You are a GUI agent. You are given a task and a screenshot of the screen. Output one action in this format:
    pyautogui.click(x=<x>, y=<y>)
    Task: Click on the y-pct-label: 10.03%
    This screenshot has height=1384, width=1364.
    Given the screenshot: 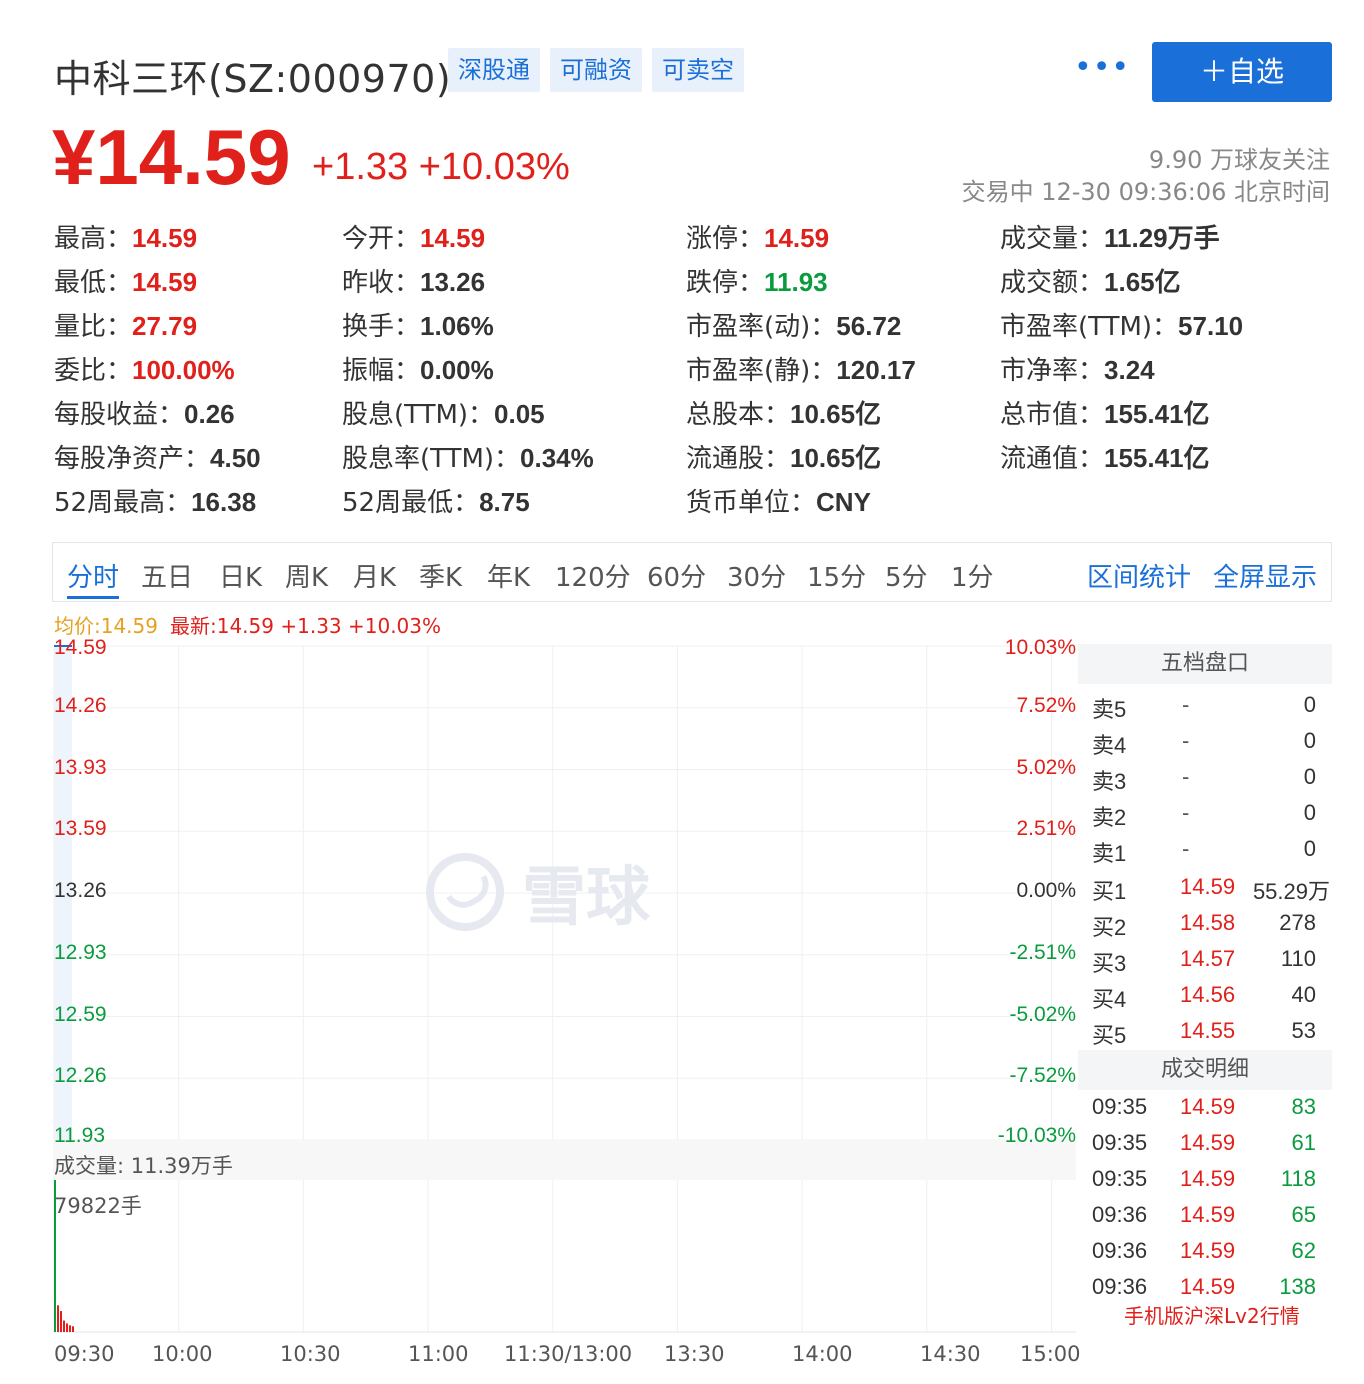 What is the action you would take?
    pyautogui.click(x=1040, y=647)
    